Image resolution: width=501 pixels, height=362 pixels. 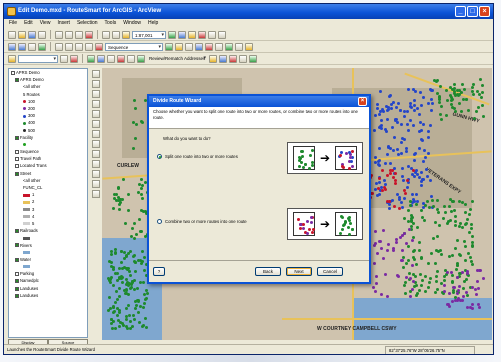 What do you see at coordinates (32, 34) in the screenshot?
I see `save-icon` at bounding box center [32, 34].